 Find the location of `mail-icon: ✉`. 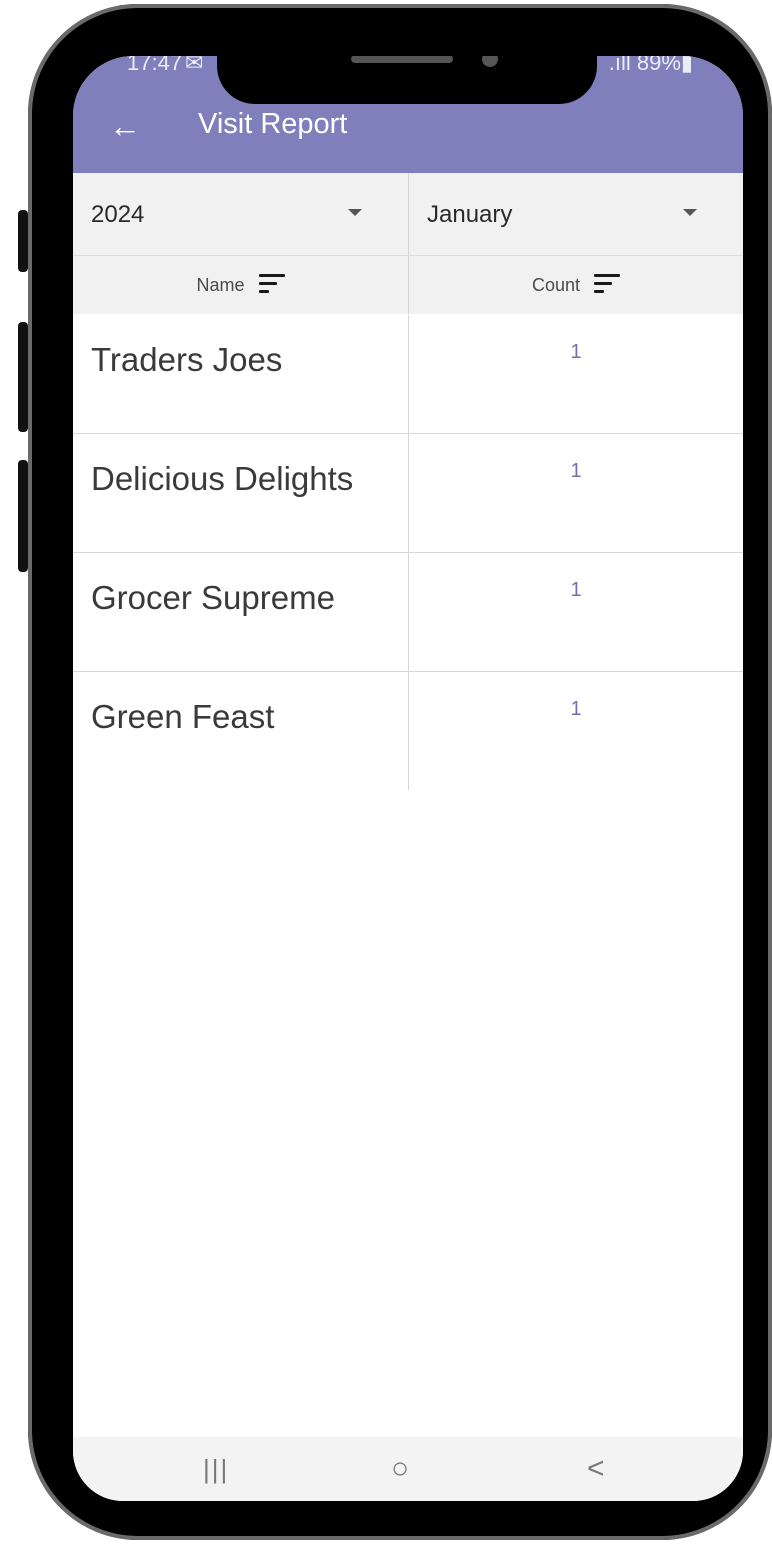

mail-icon: ✉ is located at coordinates (194, 65).